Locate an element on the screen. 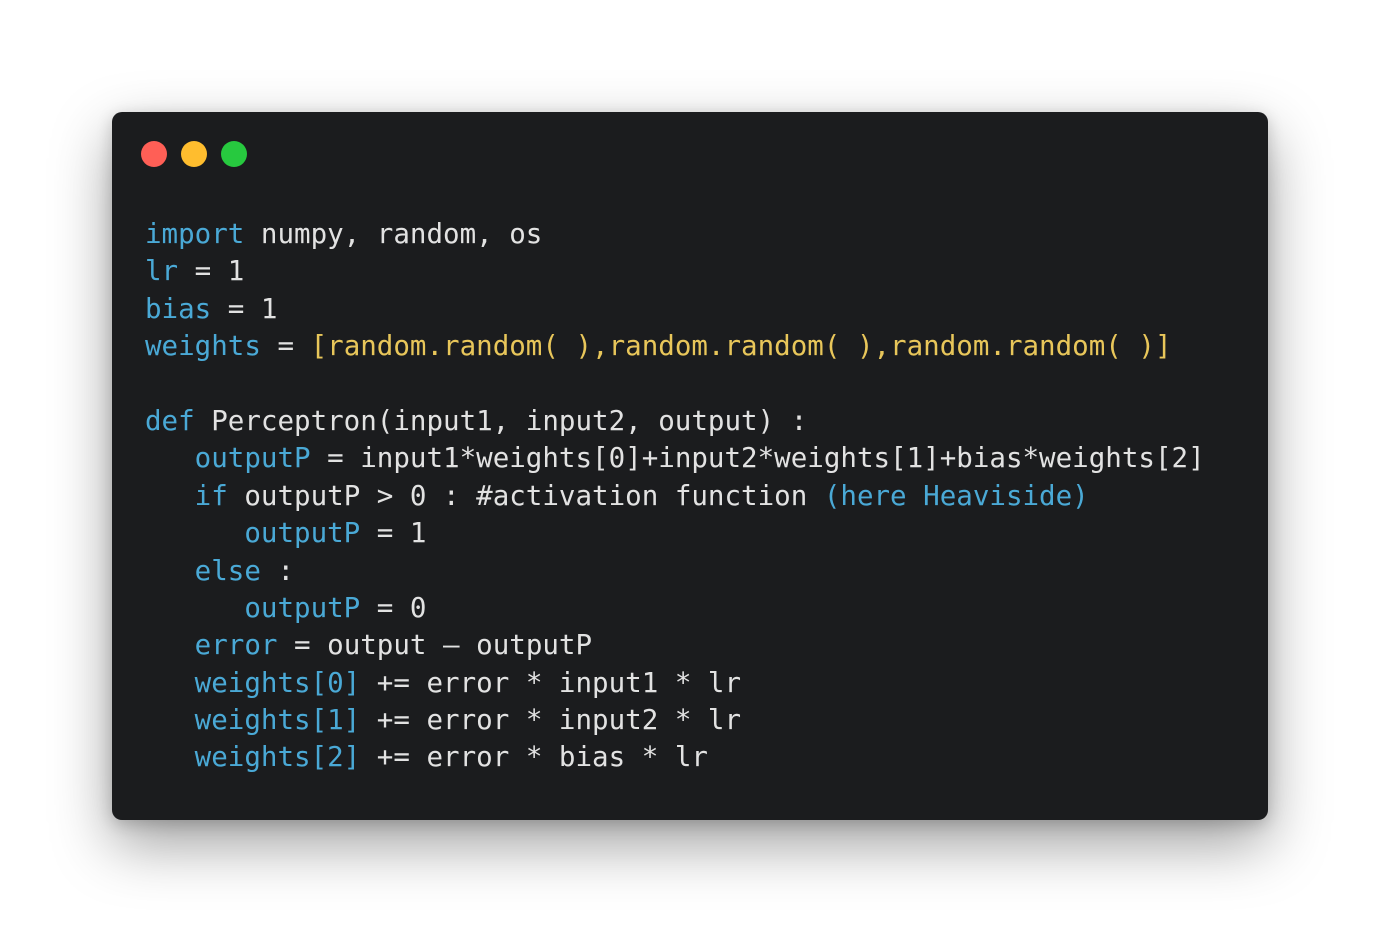  code-token: error is located at coordinates (236, 645).